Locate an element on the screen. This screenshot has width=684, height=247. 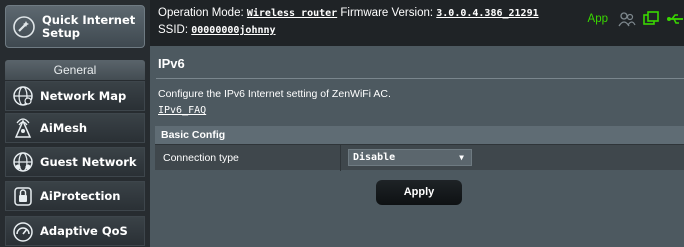
sidebar-item-label: AiMesh is located at coordinates (64, 128).